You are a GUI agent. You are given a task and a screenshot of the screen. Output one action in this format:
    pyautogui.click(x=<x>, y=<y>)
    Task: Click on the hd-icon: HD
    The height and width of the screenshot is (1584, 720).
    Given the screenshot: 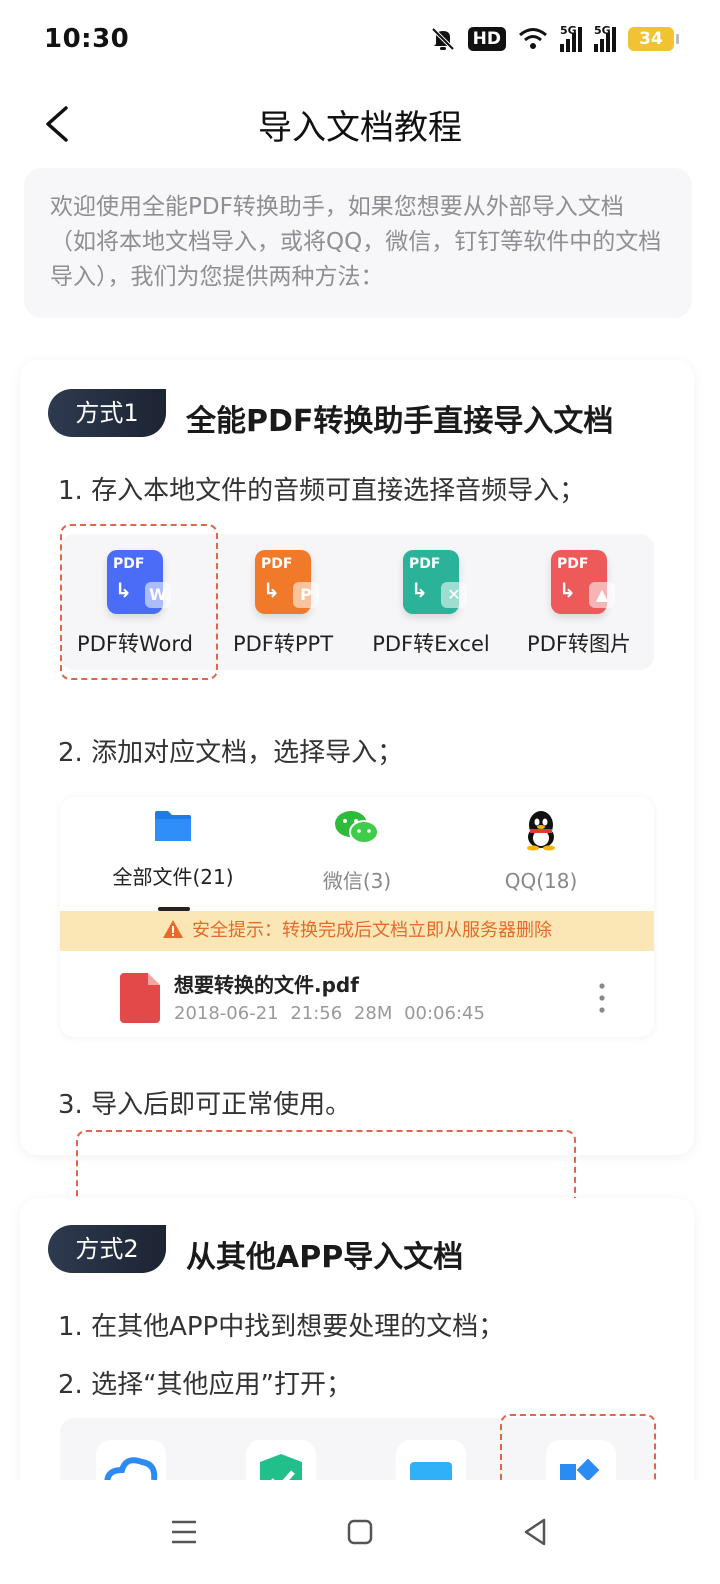 What is the action you would take?
    pyautogui.click(x=486, y=39)
    